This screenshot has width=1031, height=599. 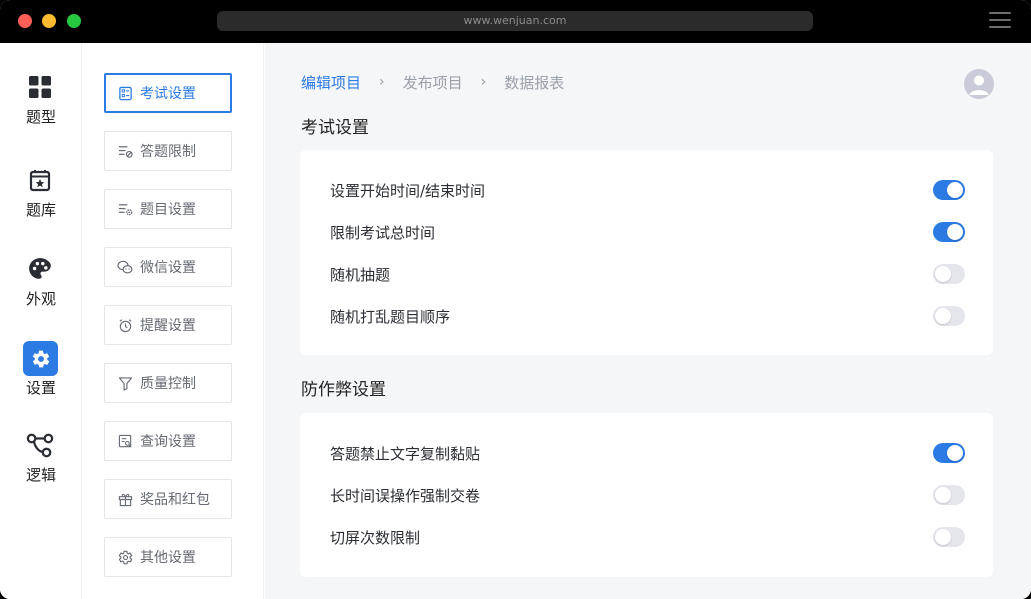 I want to click on submenu-item-label: 质量控制, so click(x=168, y=384).